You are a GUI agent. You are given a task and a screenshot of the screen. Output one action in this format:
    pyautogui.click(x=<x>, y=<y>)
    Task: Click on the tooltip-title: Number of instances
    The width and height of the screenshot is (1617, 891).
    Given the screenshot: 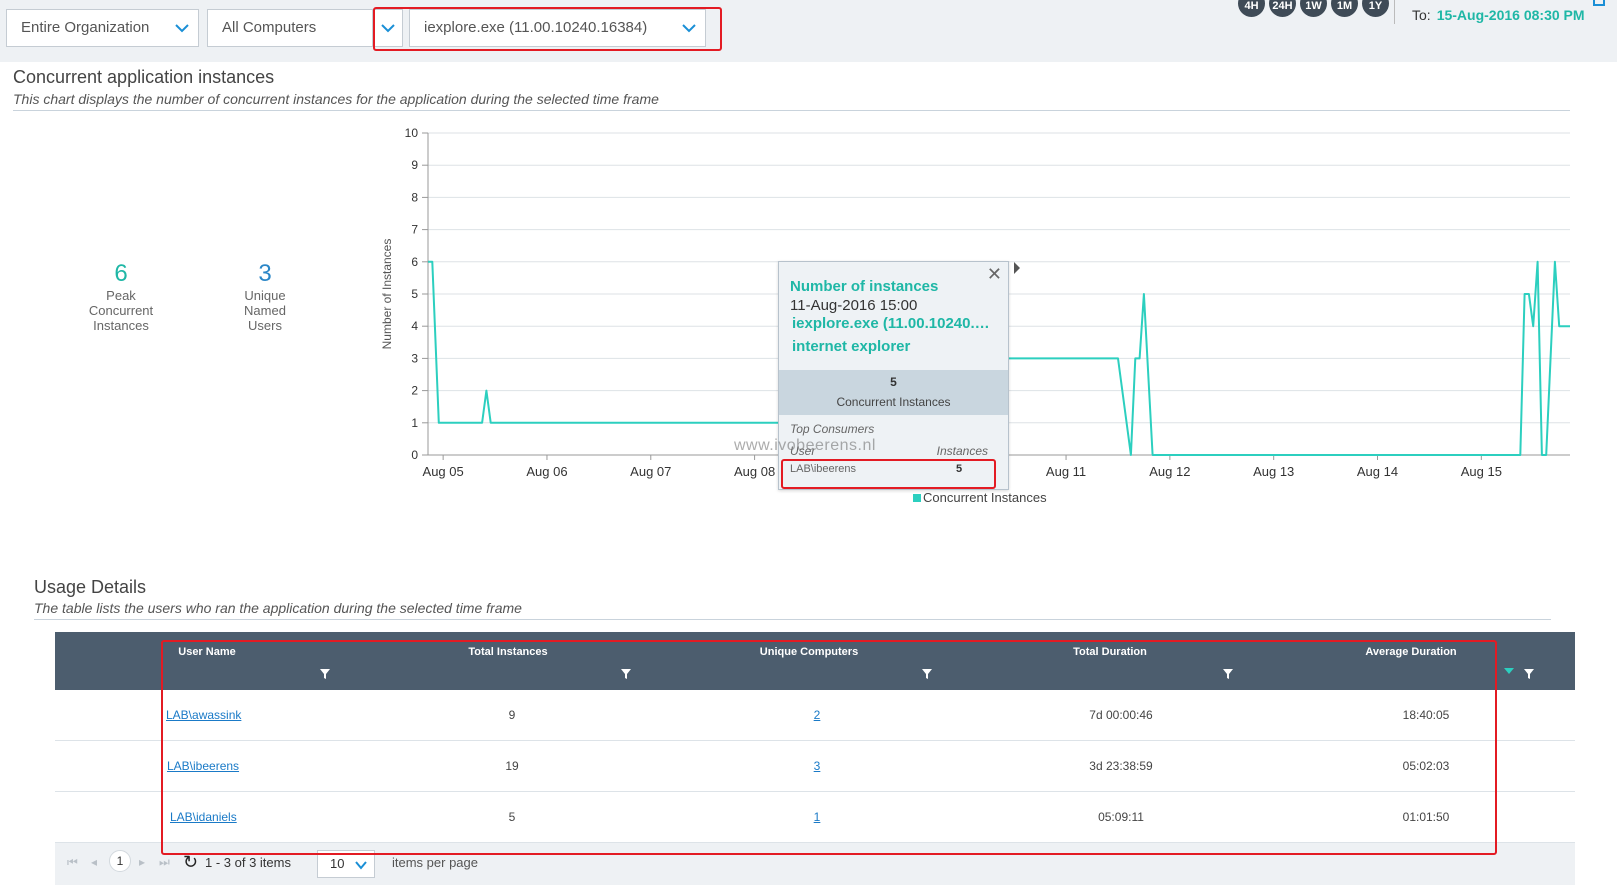 What is the action you would take?
    pyautogui.click(x=864, y=286)
    